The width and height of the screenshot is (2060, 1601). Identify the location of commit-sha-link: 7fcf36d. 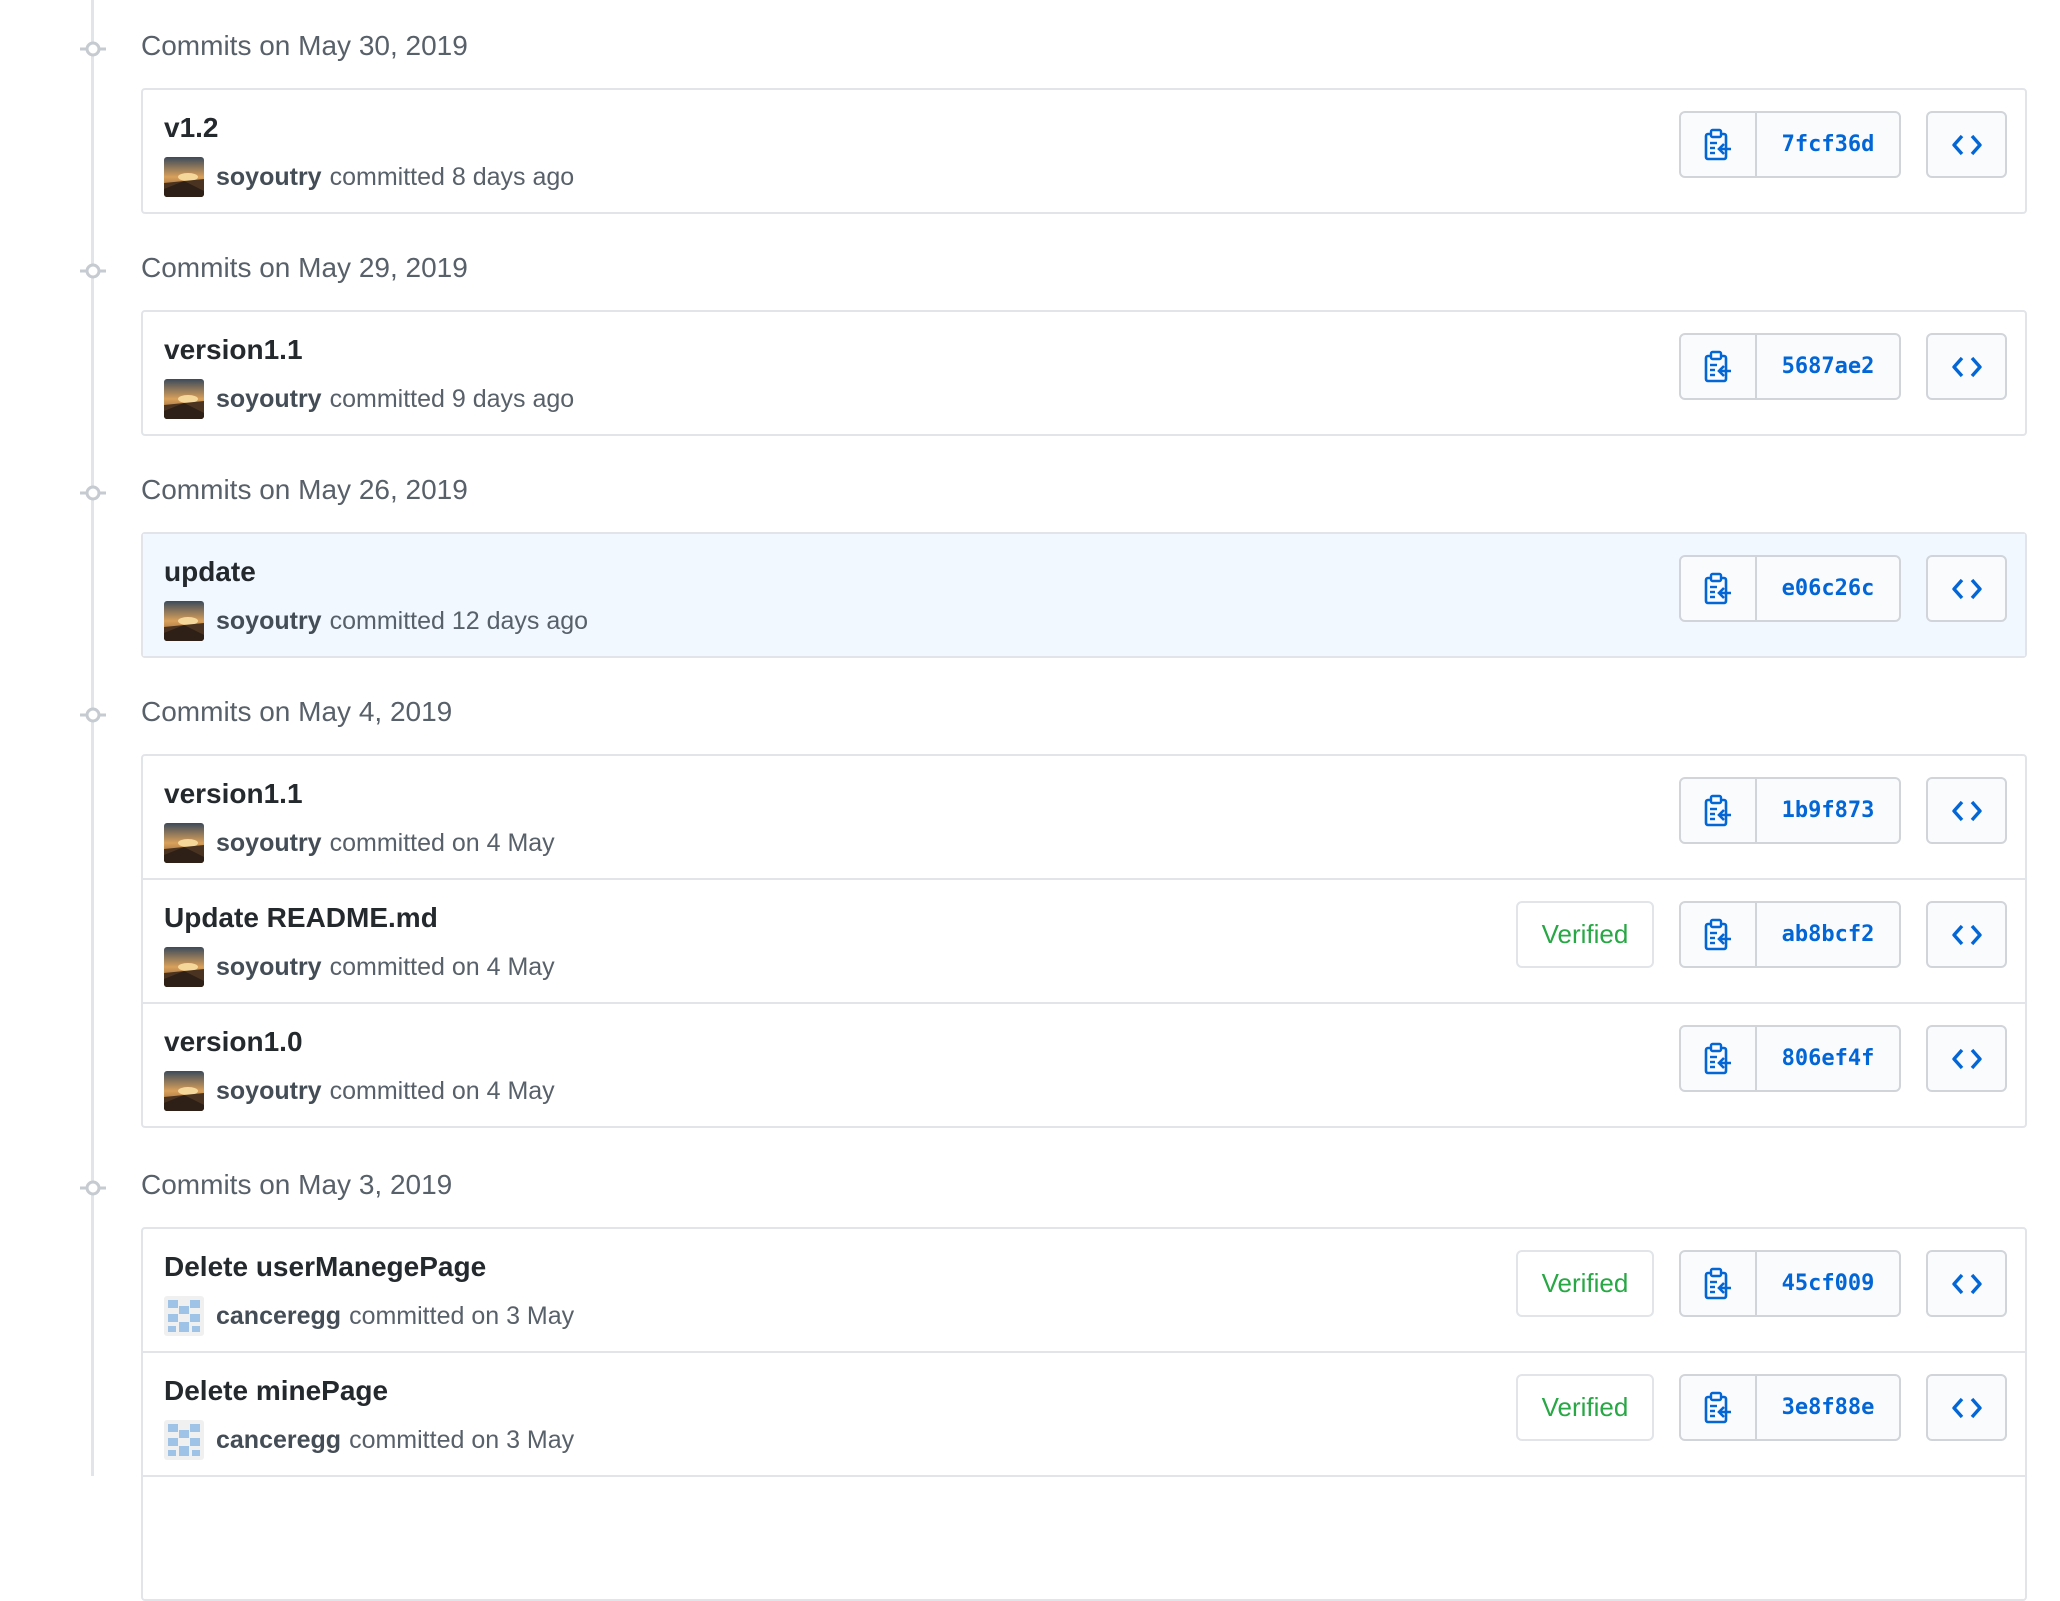
(1828, 144).